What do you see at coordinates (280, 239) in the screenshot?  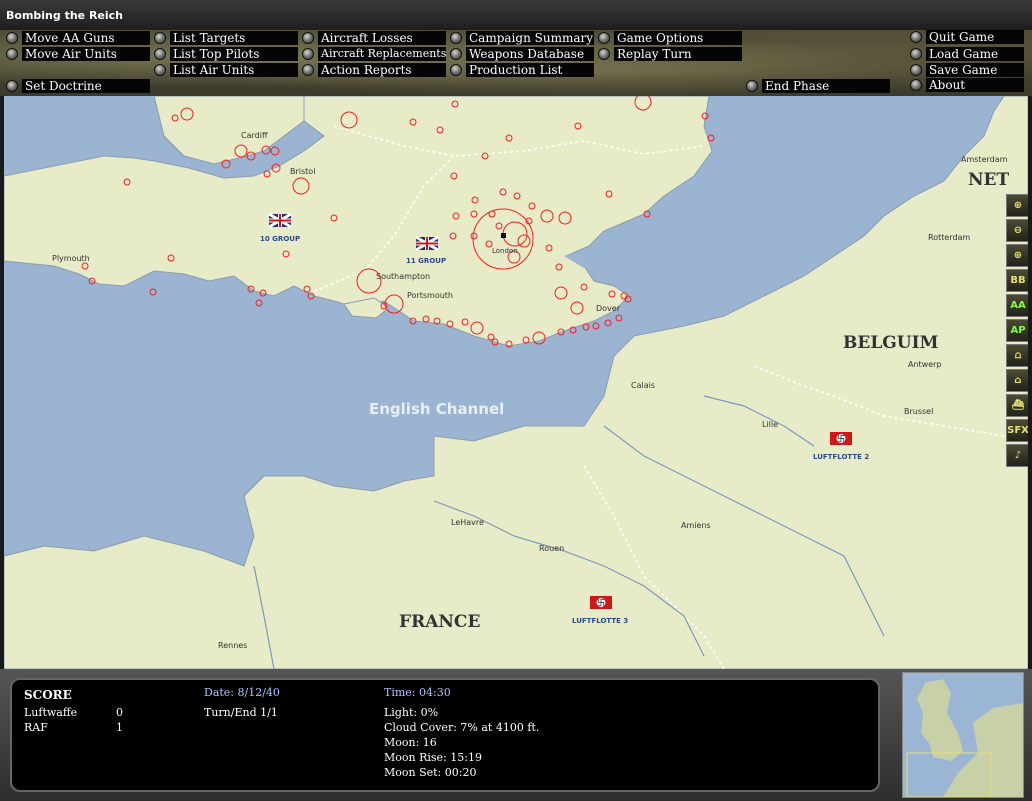 I see `unit-label: 10 GROUP` at bounding box center [280, 239].